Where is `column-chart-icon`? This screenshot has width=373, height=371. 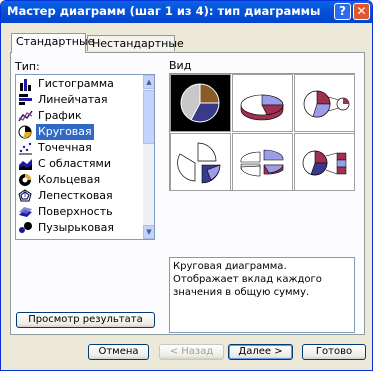 column-chart-icon is located at coordinates (25, 85).